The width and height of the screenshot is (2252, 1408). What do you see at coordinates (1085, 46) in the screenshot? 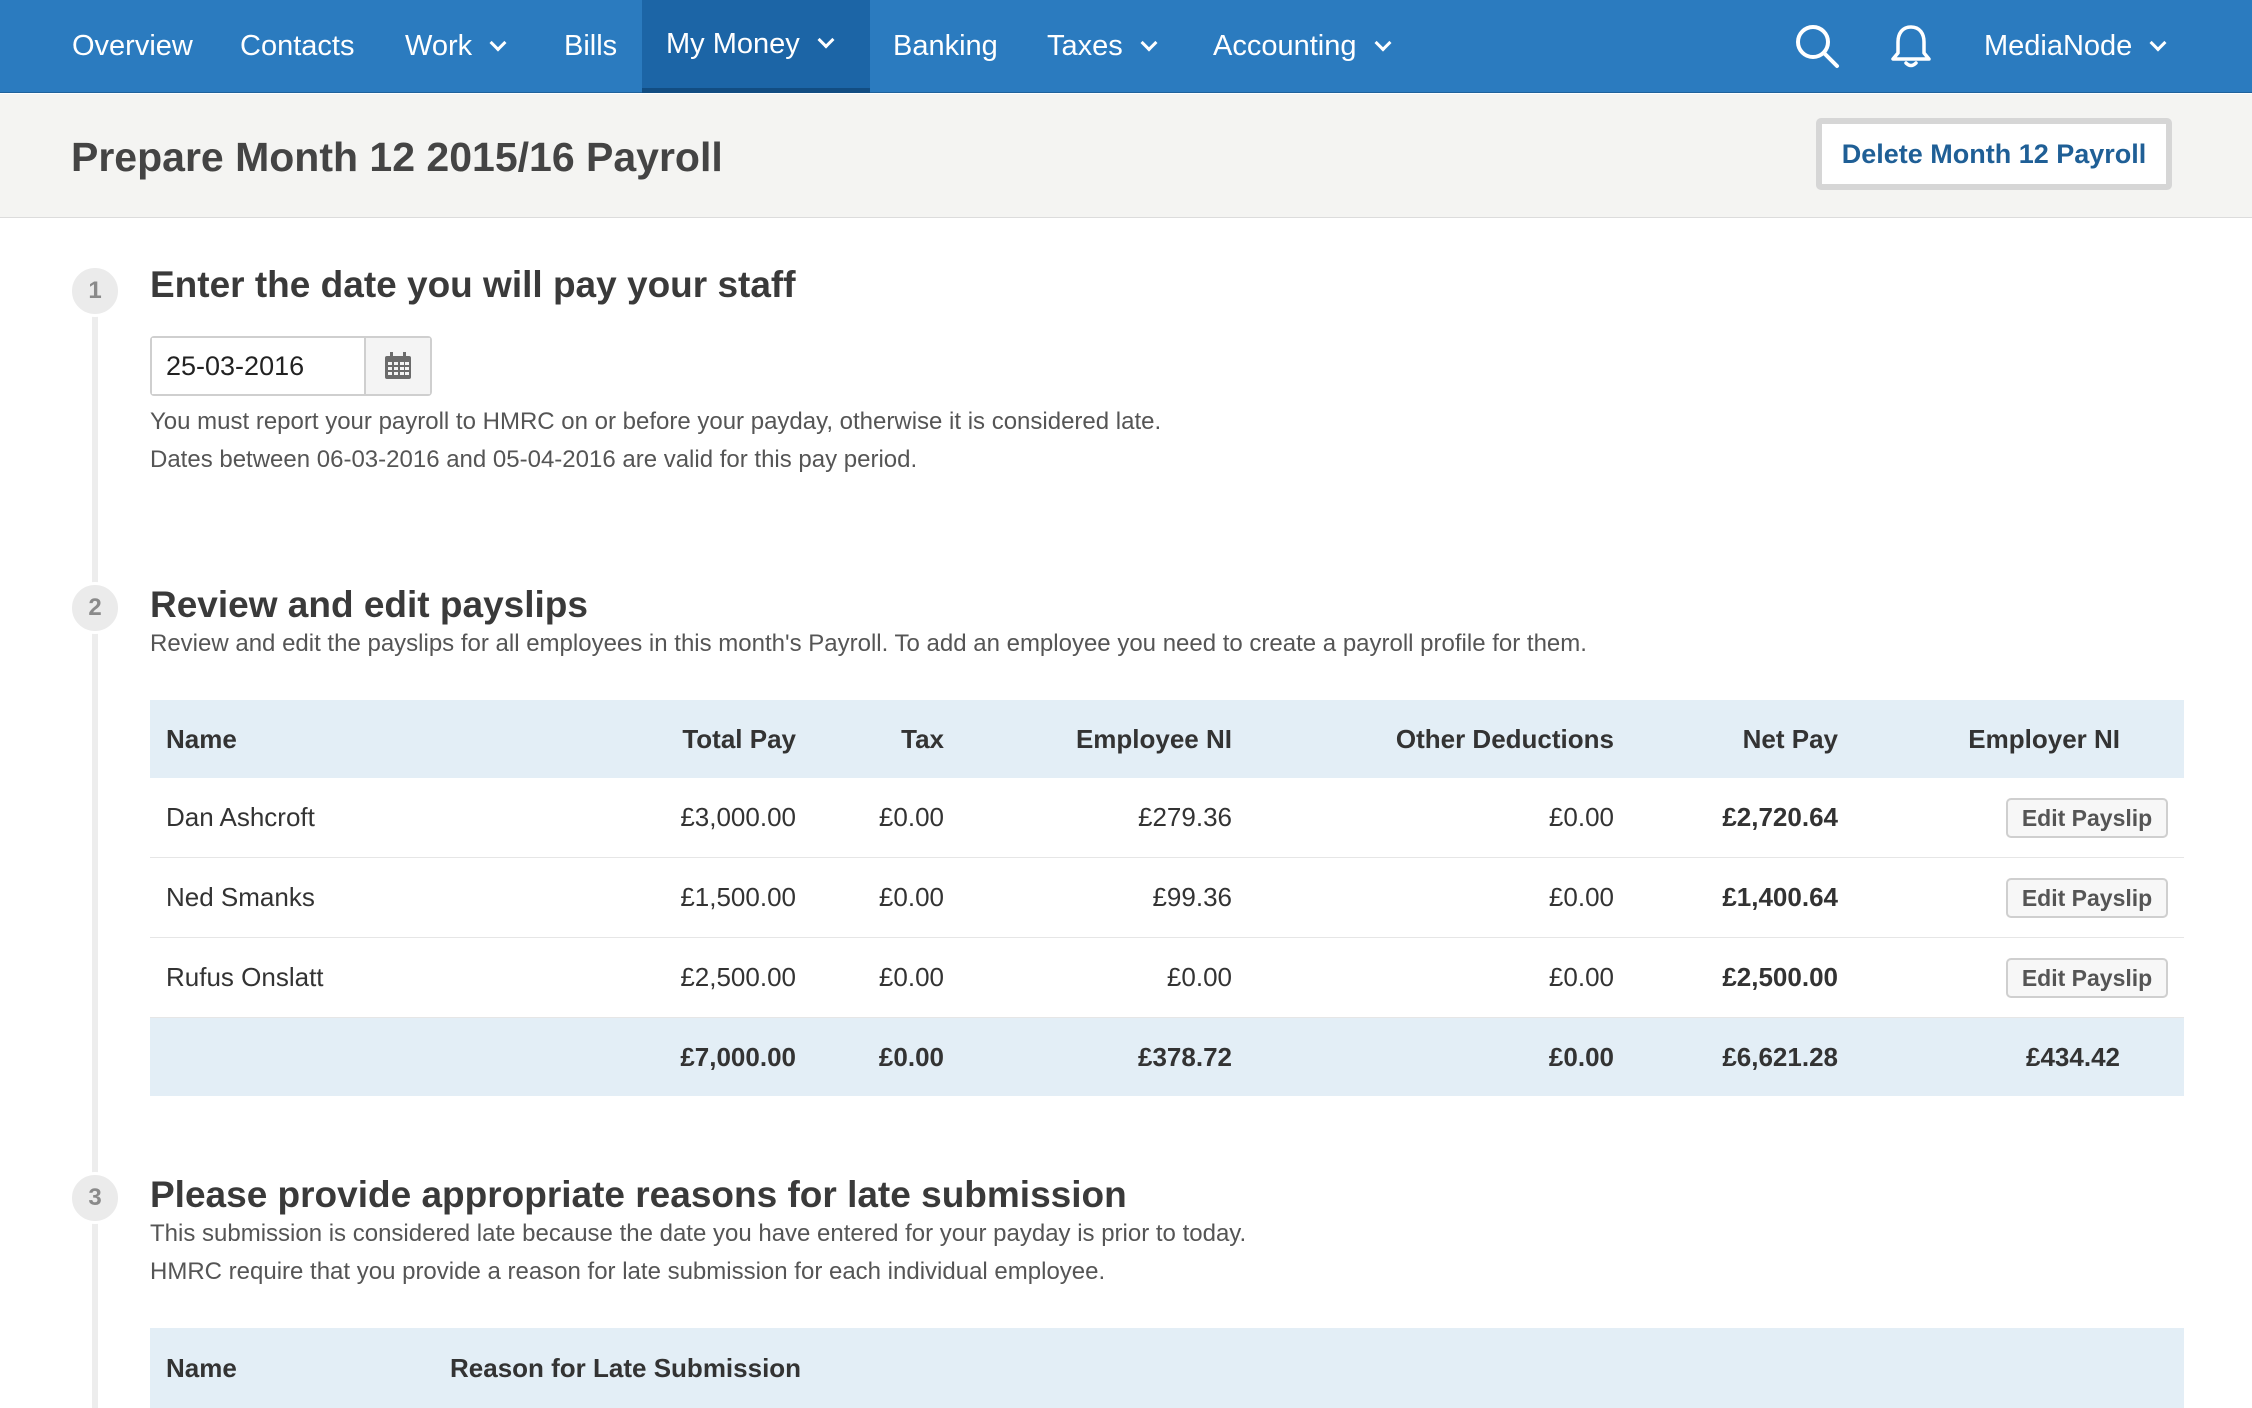
I see `nav-taxes-label: Taxes` at bounding box center [1085, 46].